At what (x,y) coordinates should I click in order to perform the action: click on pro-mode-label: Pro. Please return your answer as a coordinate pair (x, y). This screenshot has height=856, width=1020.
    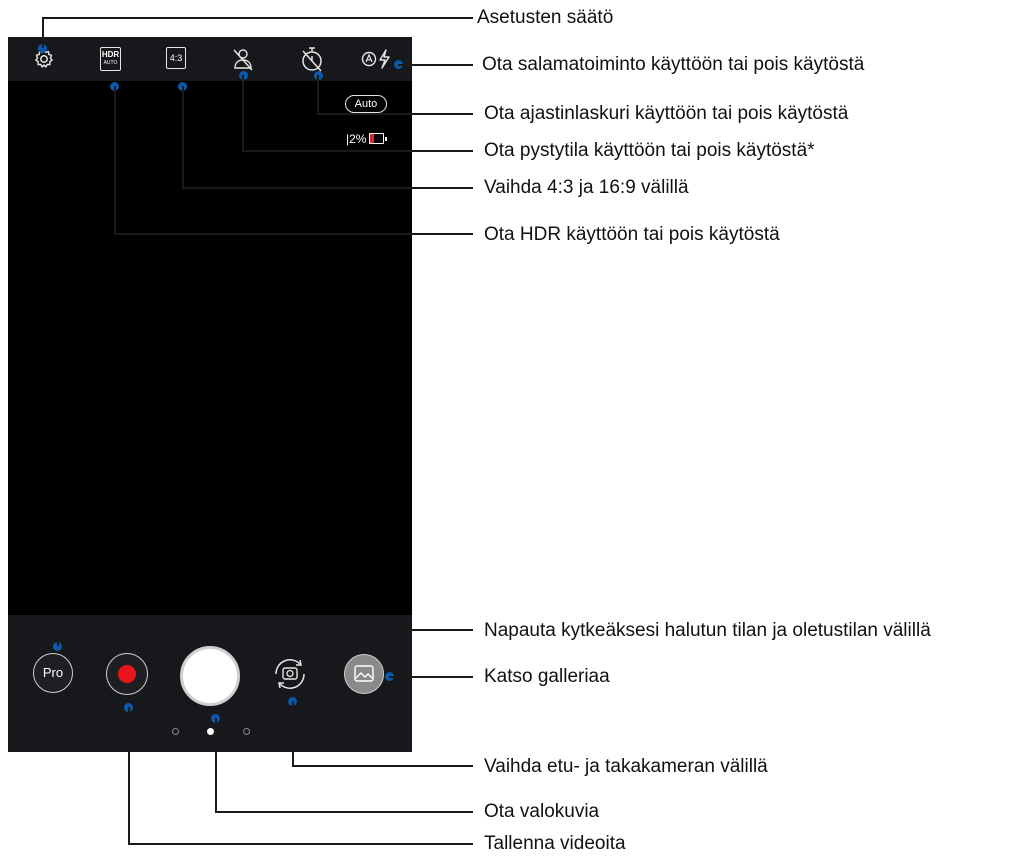
    Looking at the image, I should click on (53, 672).